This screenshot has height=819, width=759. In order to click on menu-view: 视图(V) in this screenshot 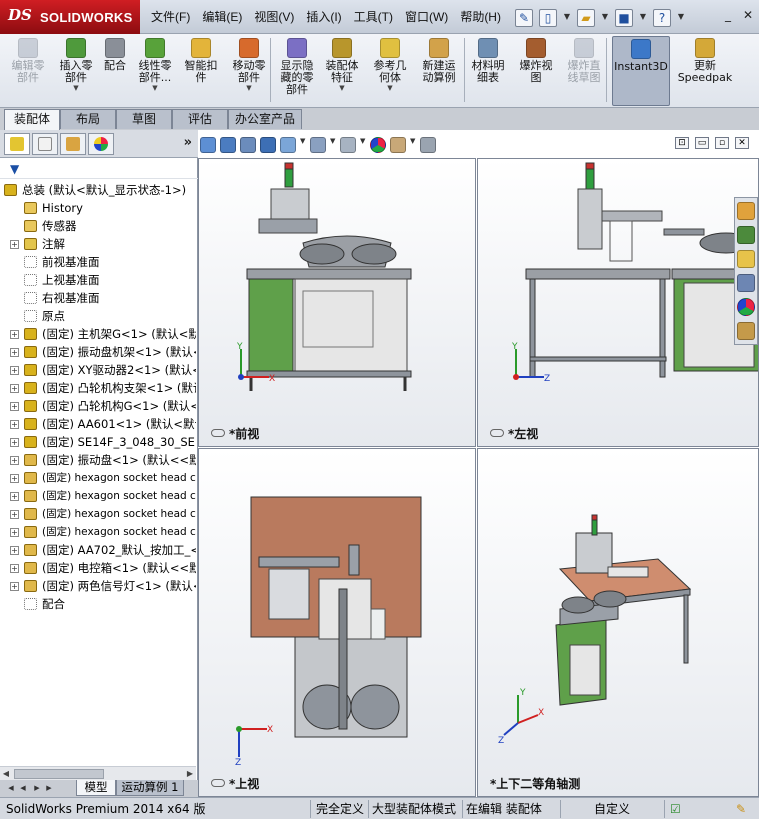, I will do `click(274, 17)`.